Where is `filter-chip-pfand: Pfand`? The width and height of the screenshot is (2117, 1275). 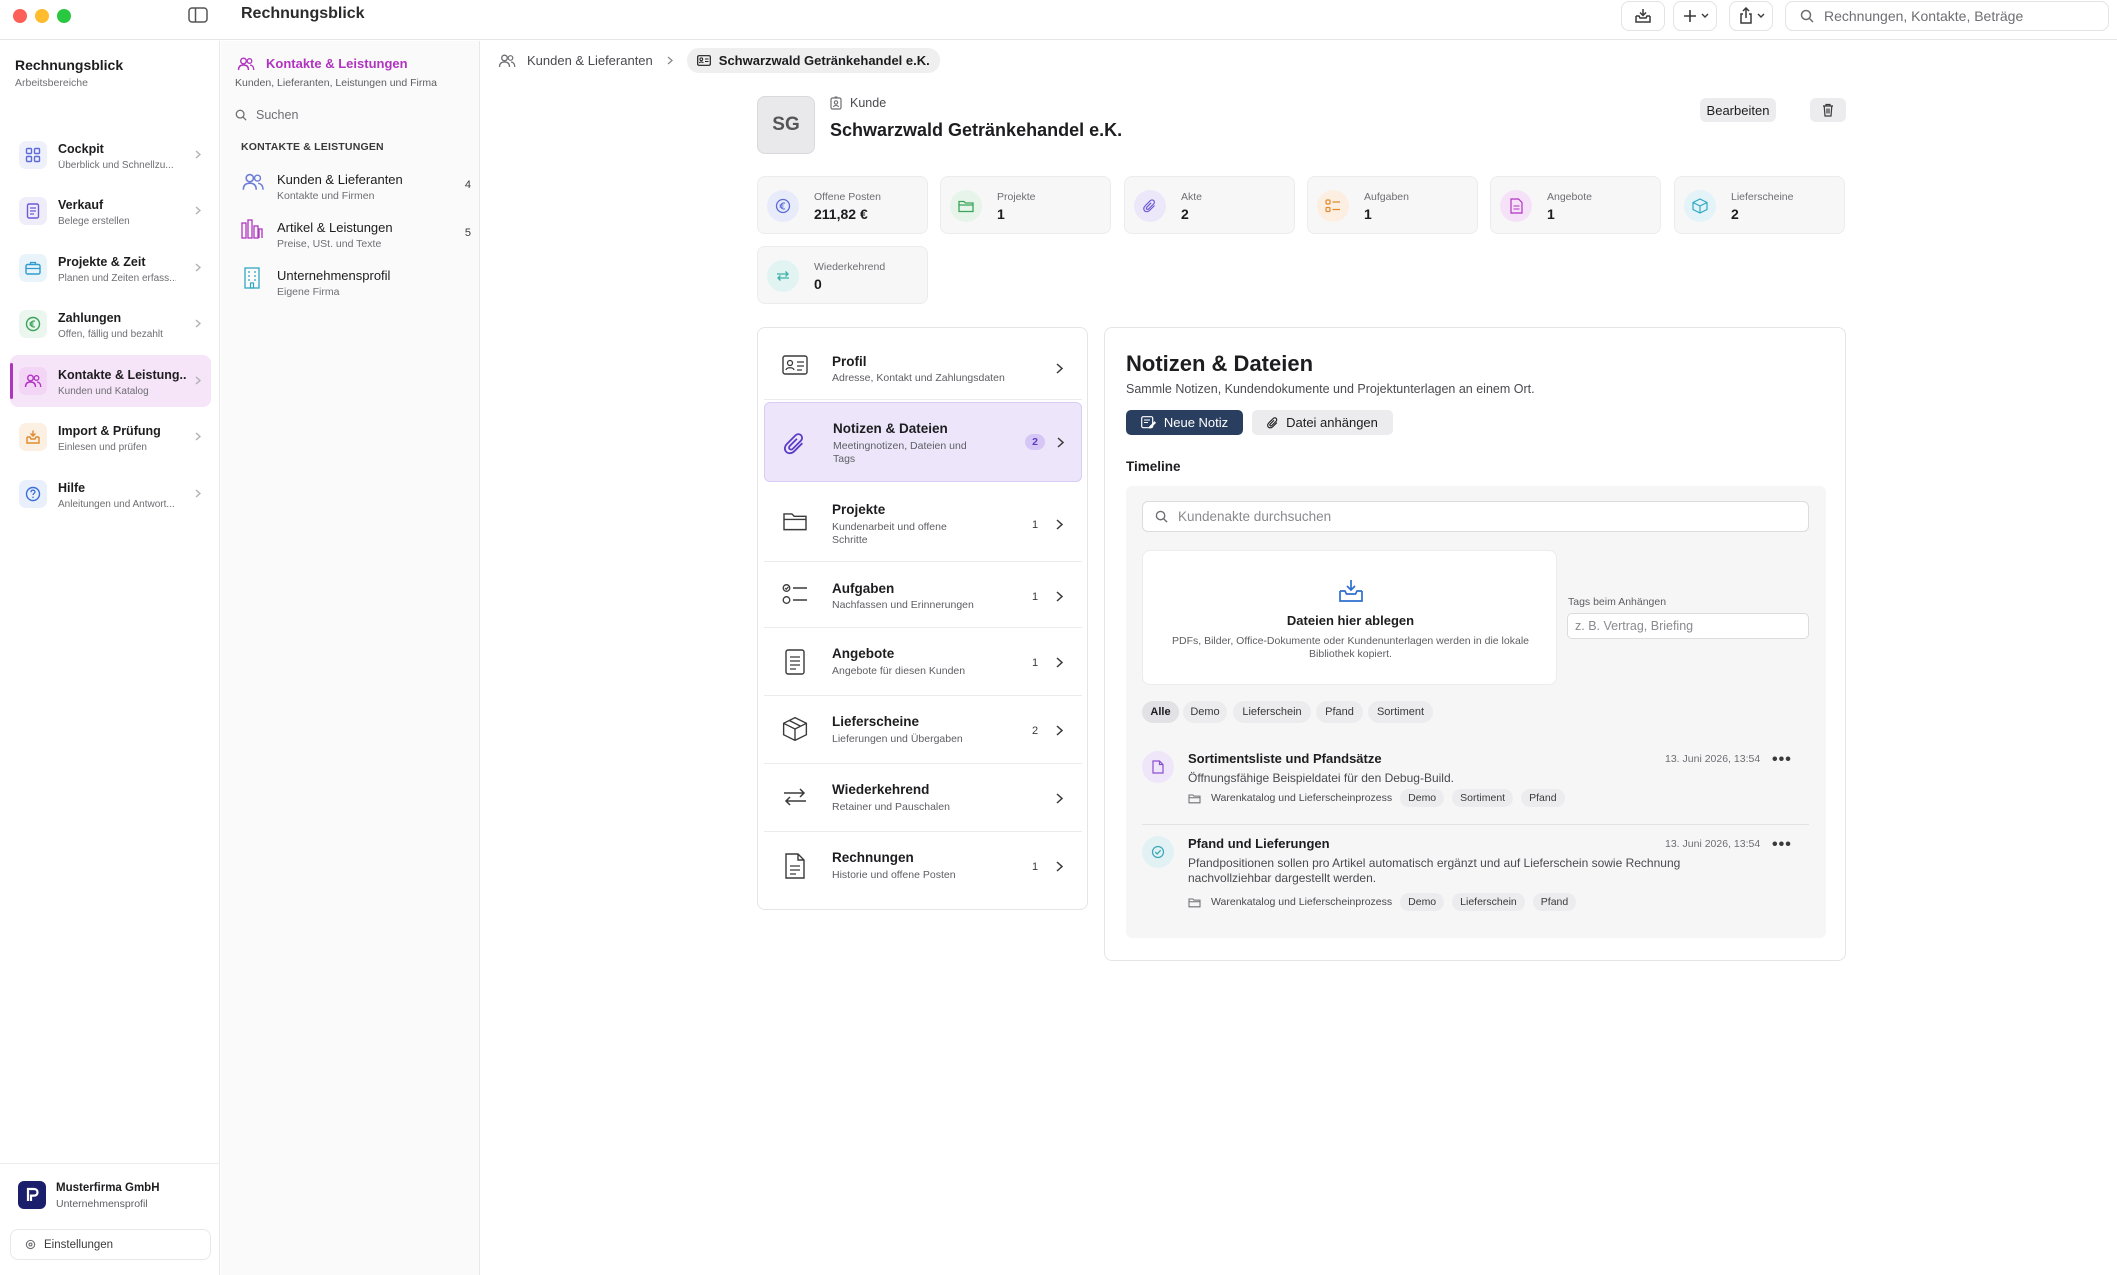 filter-chip-pfand: Pfand is located at coordinates (1339, 712).